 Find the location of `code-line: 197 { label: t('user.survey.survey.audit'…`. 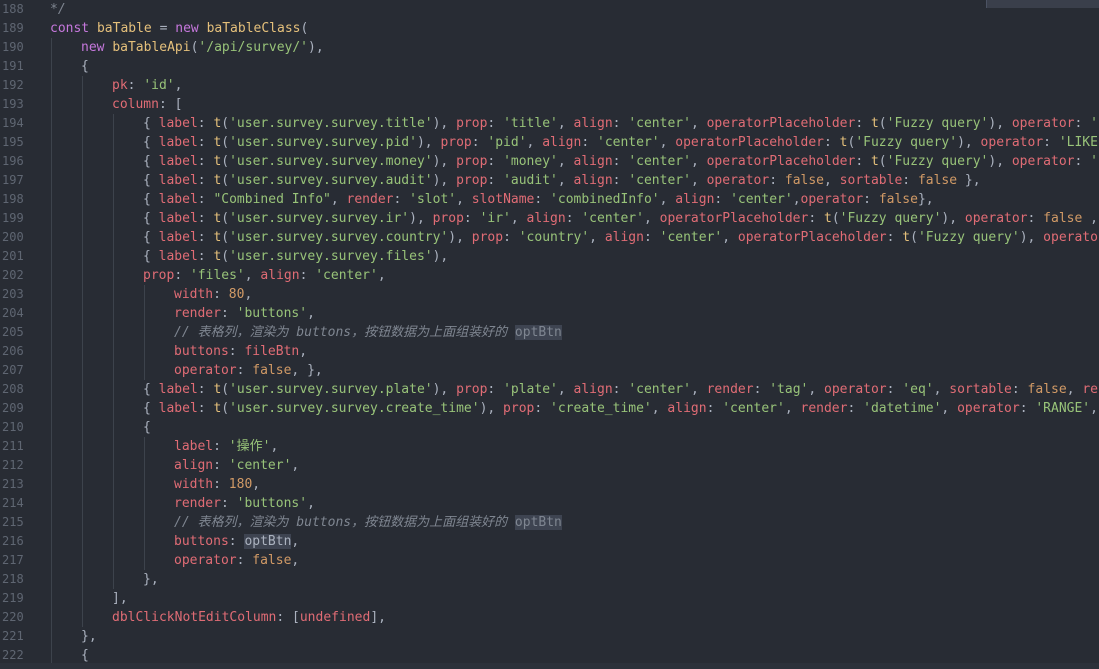

code-line: 197 { label: t('user.survey.survey.audit'… is located at coordinates (549, 180).